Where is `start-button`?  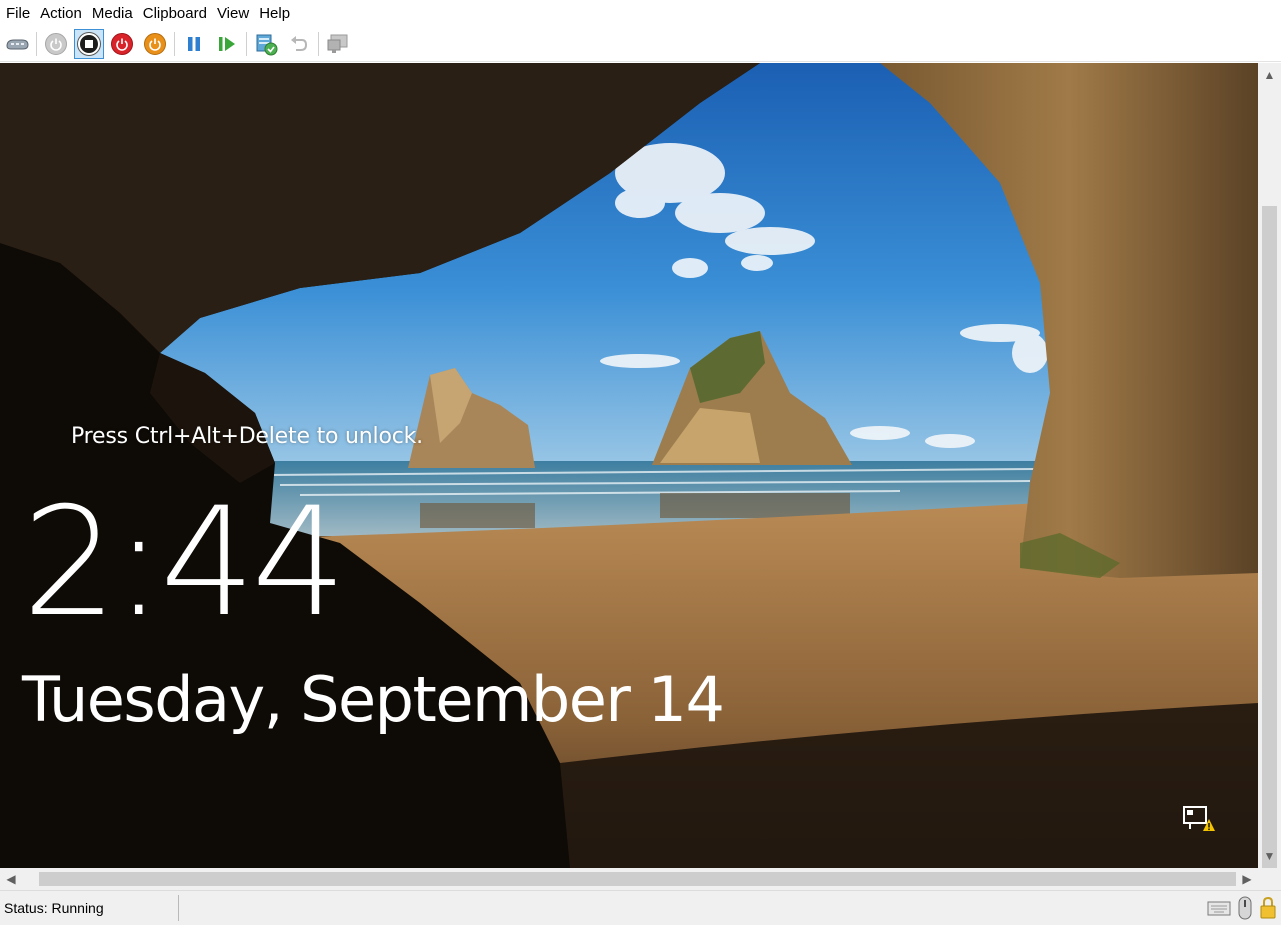 start-button is located at coordinates (56, 44).